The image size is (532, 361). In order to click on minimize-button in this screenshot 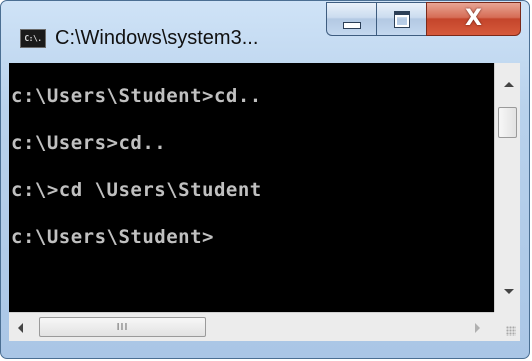, I will do `click(351, 19)`.